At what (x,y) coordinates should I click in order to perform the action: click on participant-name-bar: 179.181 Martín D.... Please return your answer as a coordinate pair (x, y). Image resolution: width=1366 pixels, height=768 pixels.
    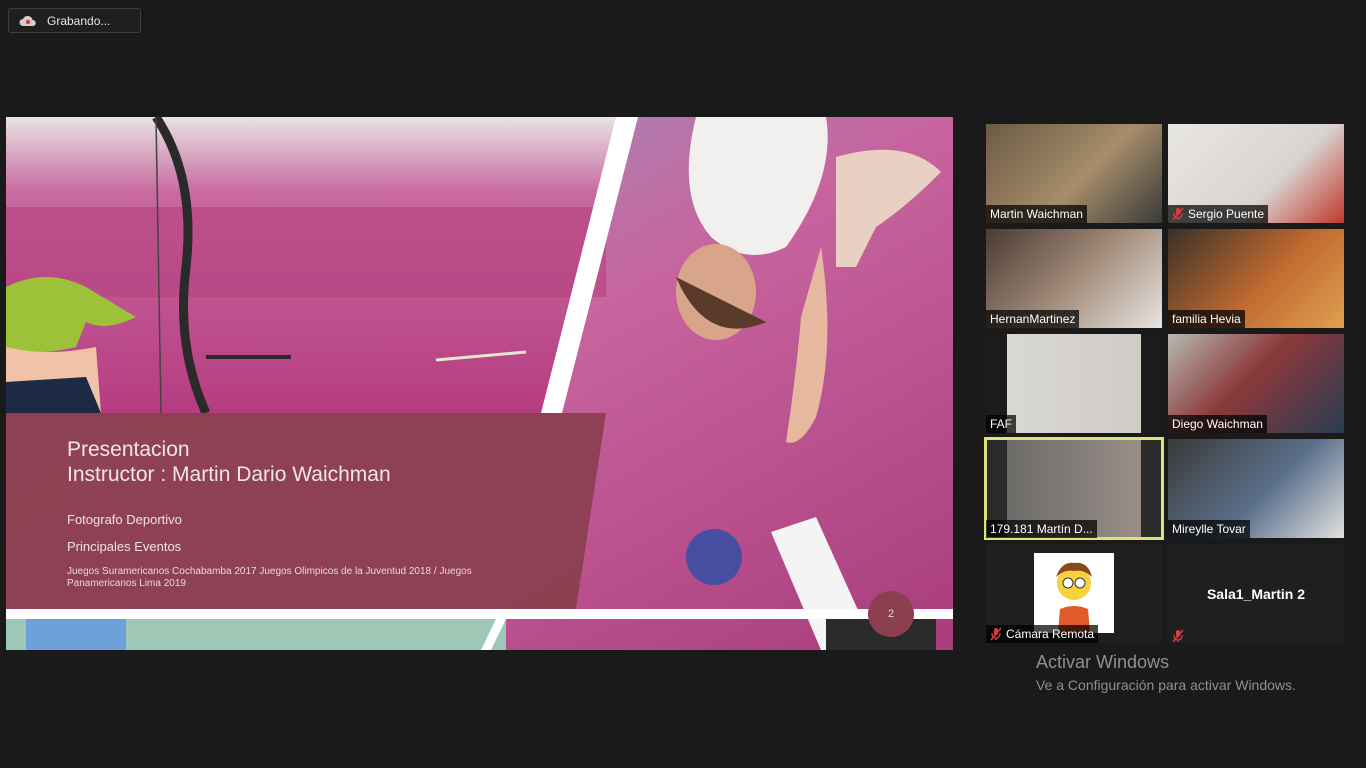
    Looking at the image, I should click on (1041, 529).